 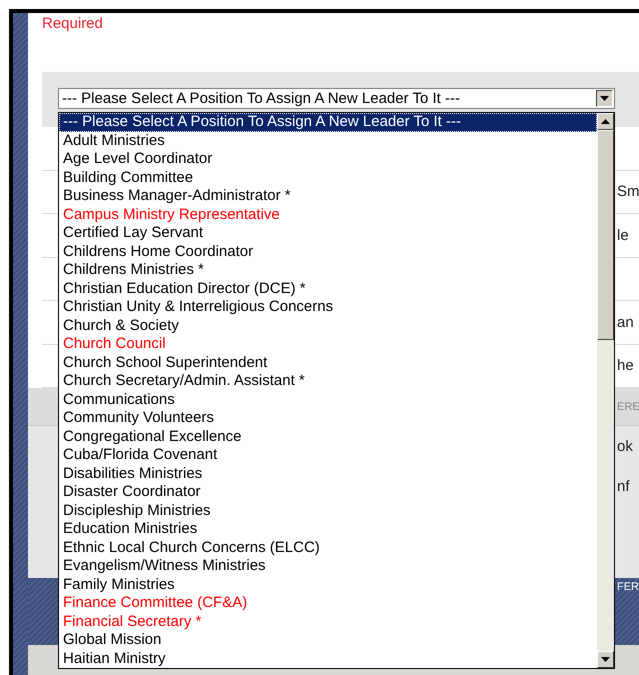 I want to click on scroll-down-button, so click(x=605, y=659).